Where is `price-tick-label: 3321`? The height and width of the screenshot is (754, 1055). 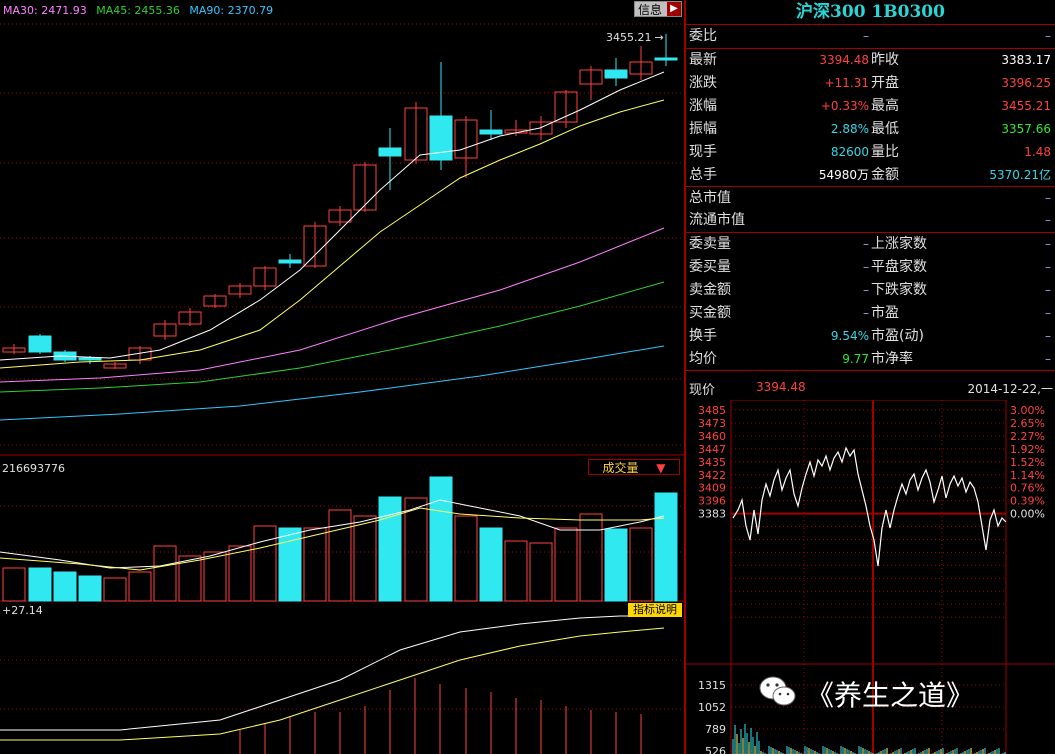 price-tick-label: 3321 is located at coordinates (712, 578).